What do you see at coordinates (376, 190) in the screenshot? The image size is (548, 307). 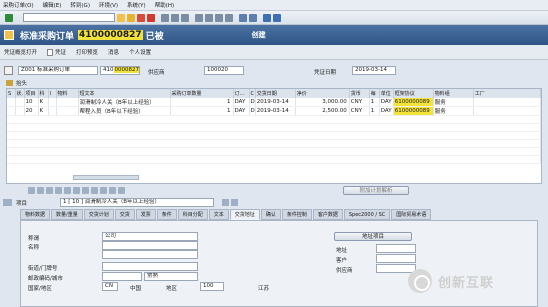 I see `additional-planning-button: 附加计划解析` at bounding box center [376, 190].